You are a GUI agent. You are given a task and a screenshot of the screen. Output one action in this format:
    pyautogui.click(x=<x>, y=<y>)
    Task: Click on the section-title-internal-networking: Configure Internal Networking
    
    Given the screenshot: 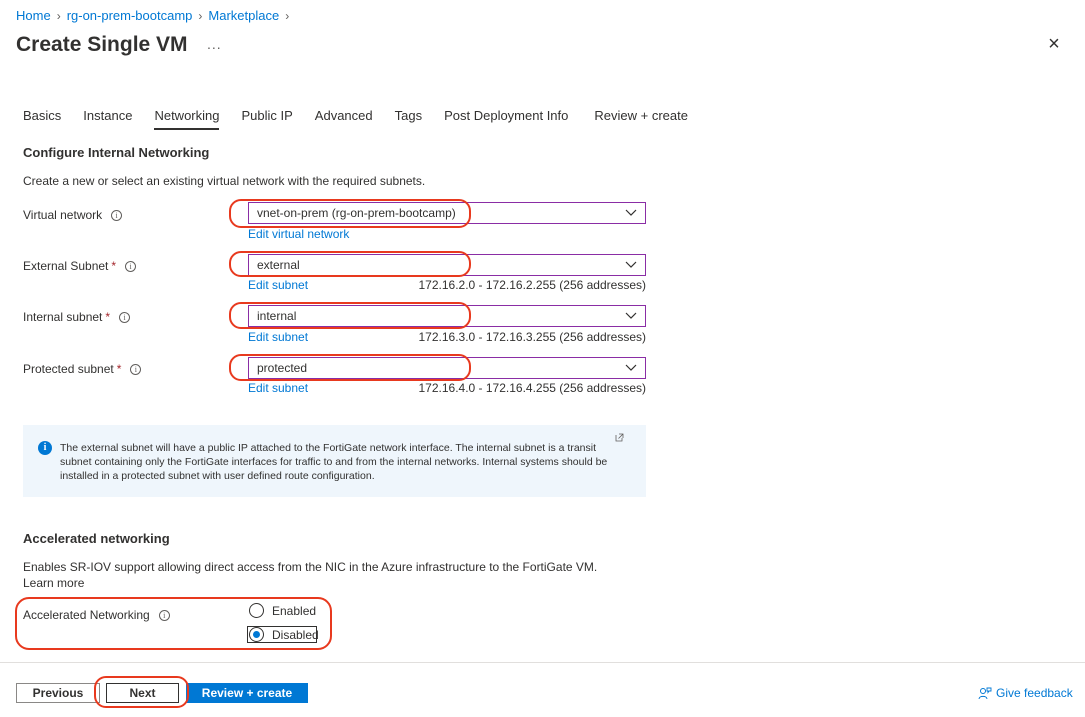 What is the action you would take?
    pyautogui.click(x=116, y=152)
    